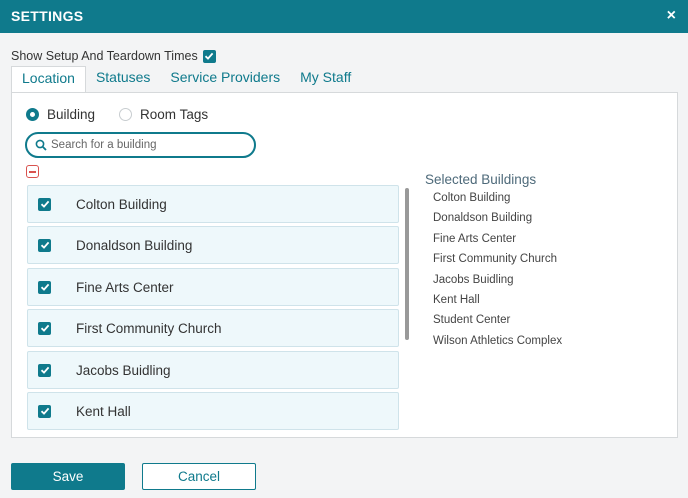 Image resolution: width=688 pixels, height=498 pixels. I want to click on setup-teardown-row: Show Setup And Teardown Times, so click(113, 56).